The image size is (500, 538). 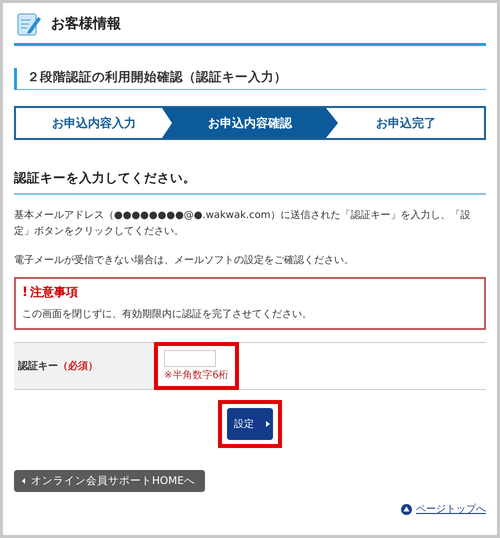 I want to click on page-top-link: ページトップへ, so click(x=451, y=509).